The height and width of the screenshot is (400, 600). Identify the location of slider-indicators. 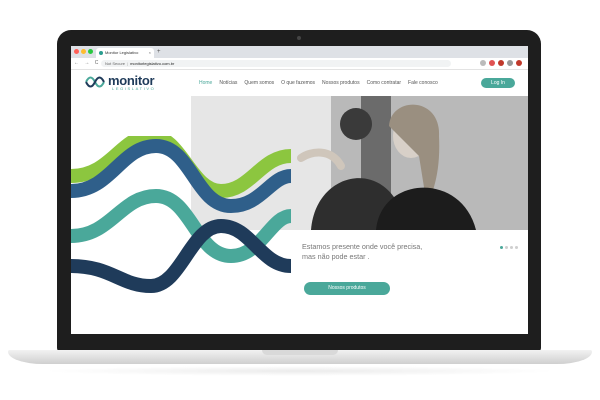
(509, 247).